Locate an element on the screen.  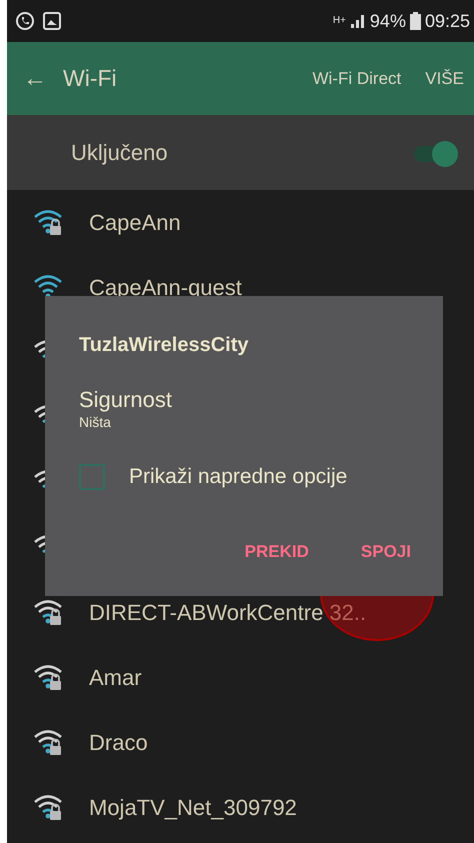
network-name: CapeAnn is located at coordinates (135, 222).